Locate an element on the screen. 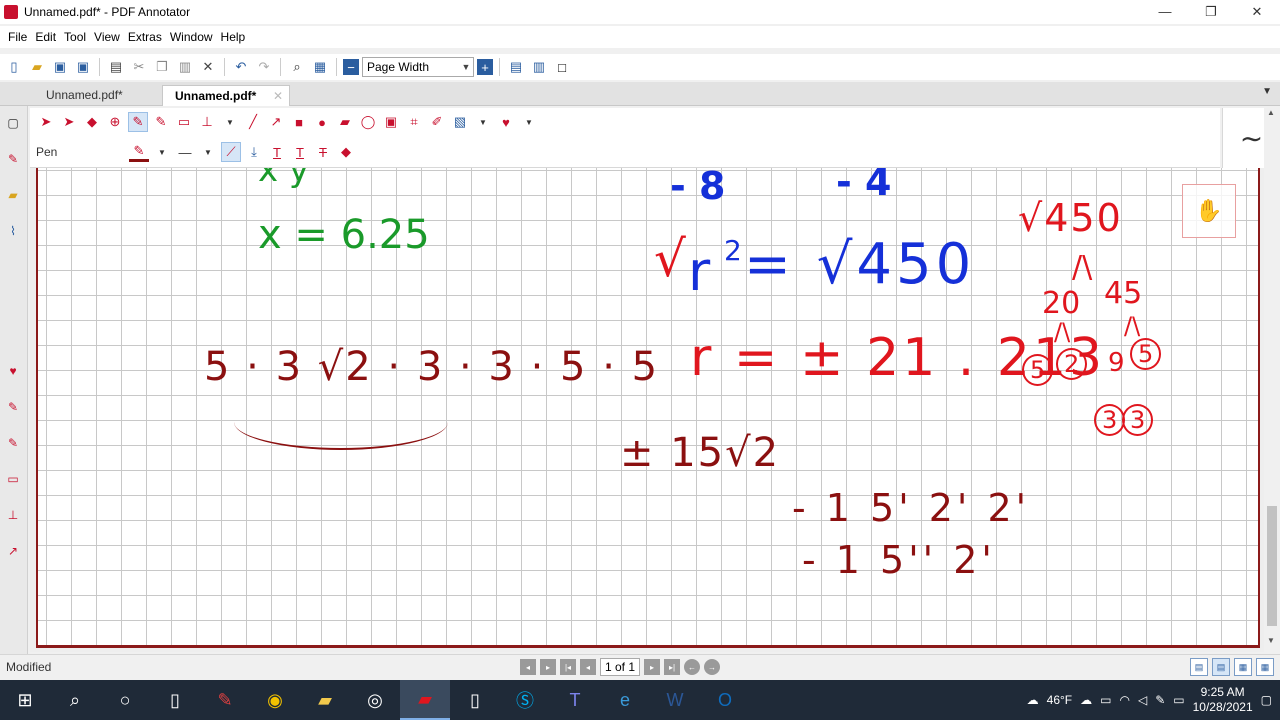  weather-temp: 46°F is located at coordinates (1059, 700).